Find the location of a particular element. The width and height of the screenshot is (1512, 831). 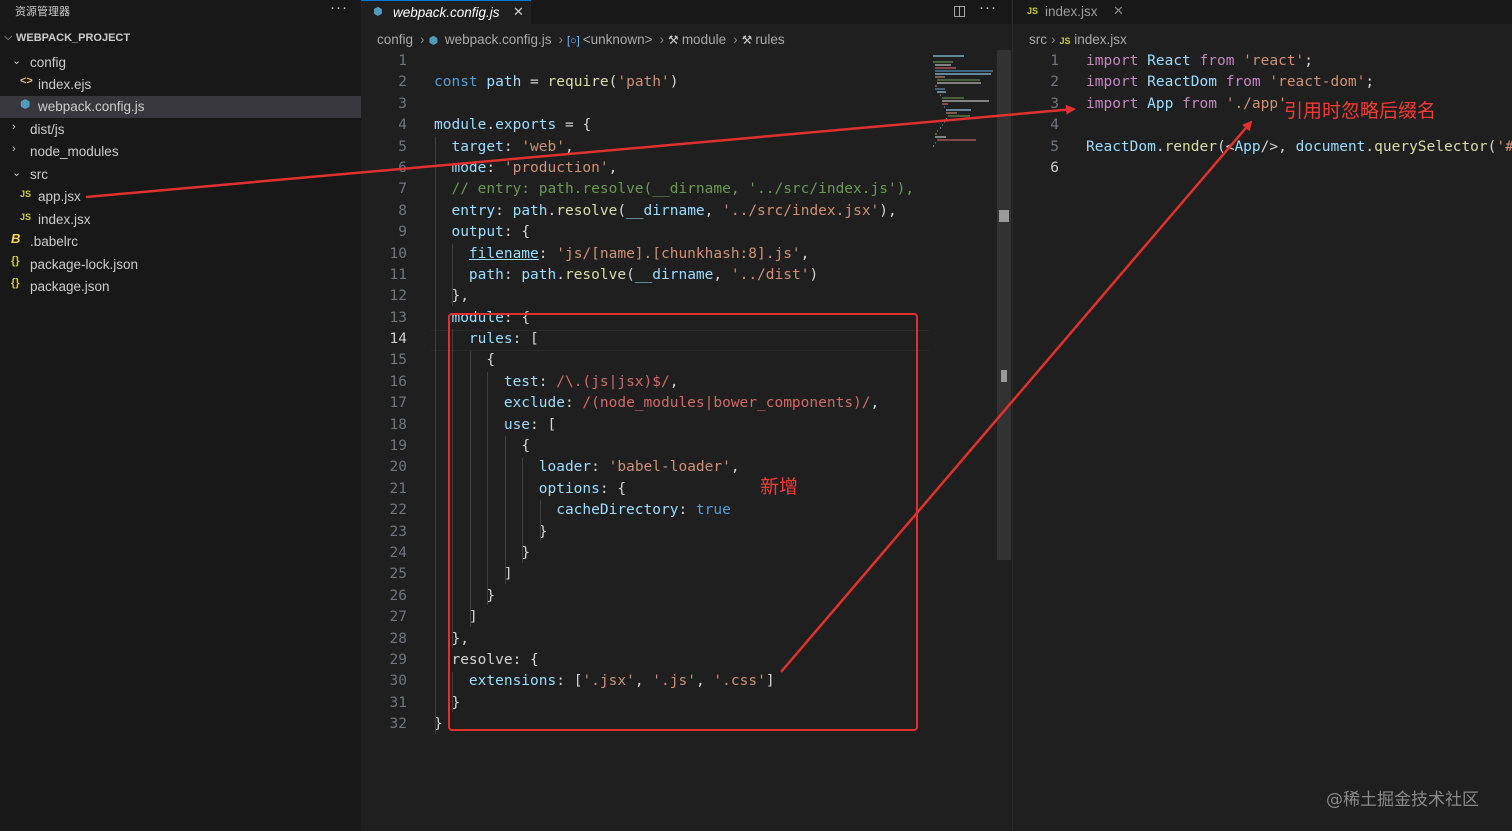

tree-item-package-json: {} package.json is located at coordinates (180, 287).